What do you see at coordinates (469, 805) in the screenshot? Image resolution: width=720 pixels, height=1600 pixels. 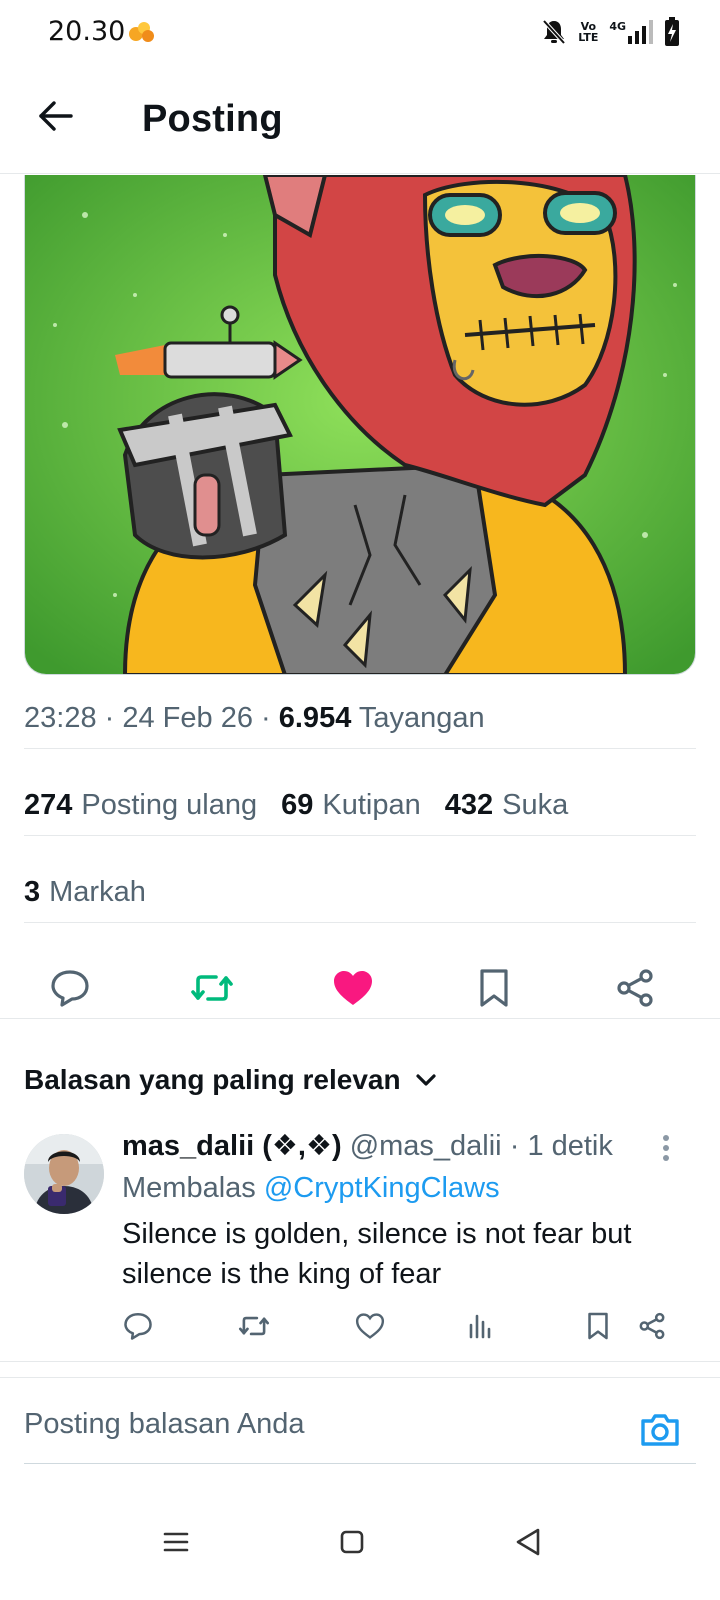 I see `likes-count: 432` at bounding box center [469, 805].